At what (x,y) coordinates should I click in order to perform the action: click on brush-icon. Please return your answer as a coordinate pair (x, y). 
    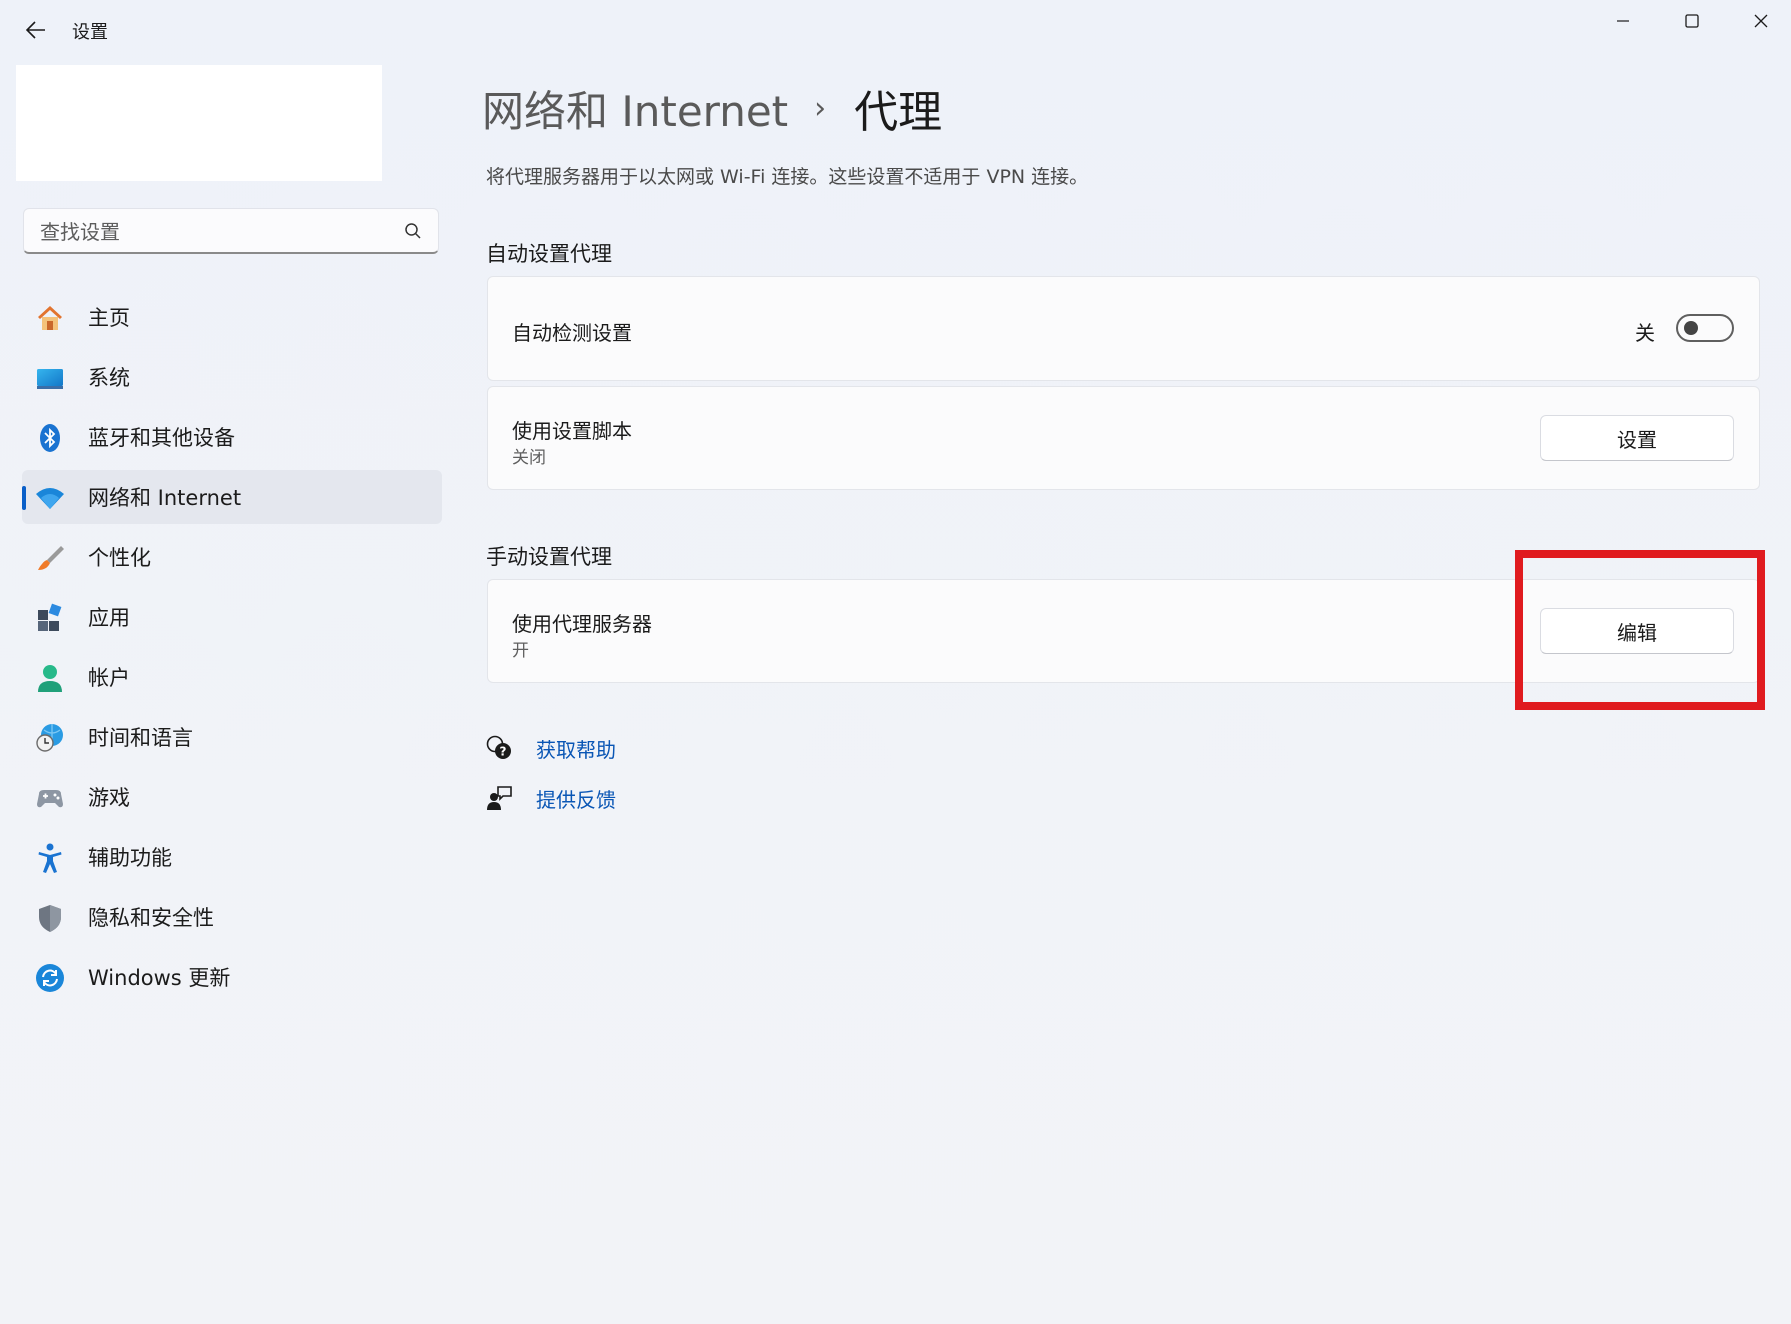
    Looking at the image, I should click on (50, 558).